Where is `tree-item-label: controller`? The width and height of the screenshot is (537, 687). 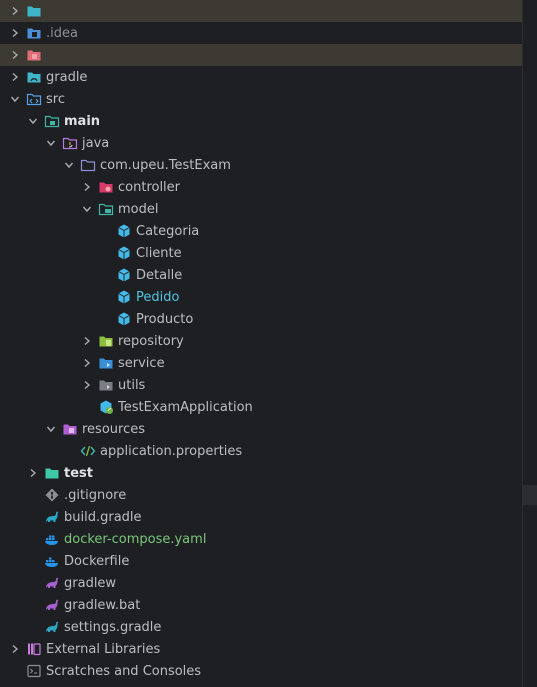
tree-item-label: controller is located at coordinates (149, 187).